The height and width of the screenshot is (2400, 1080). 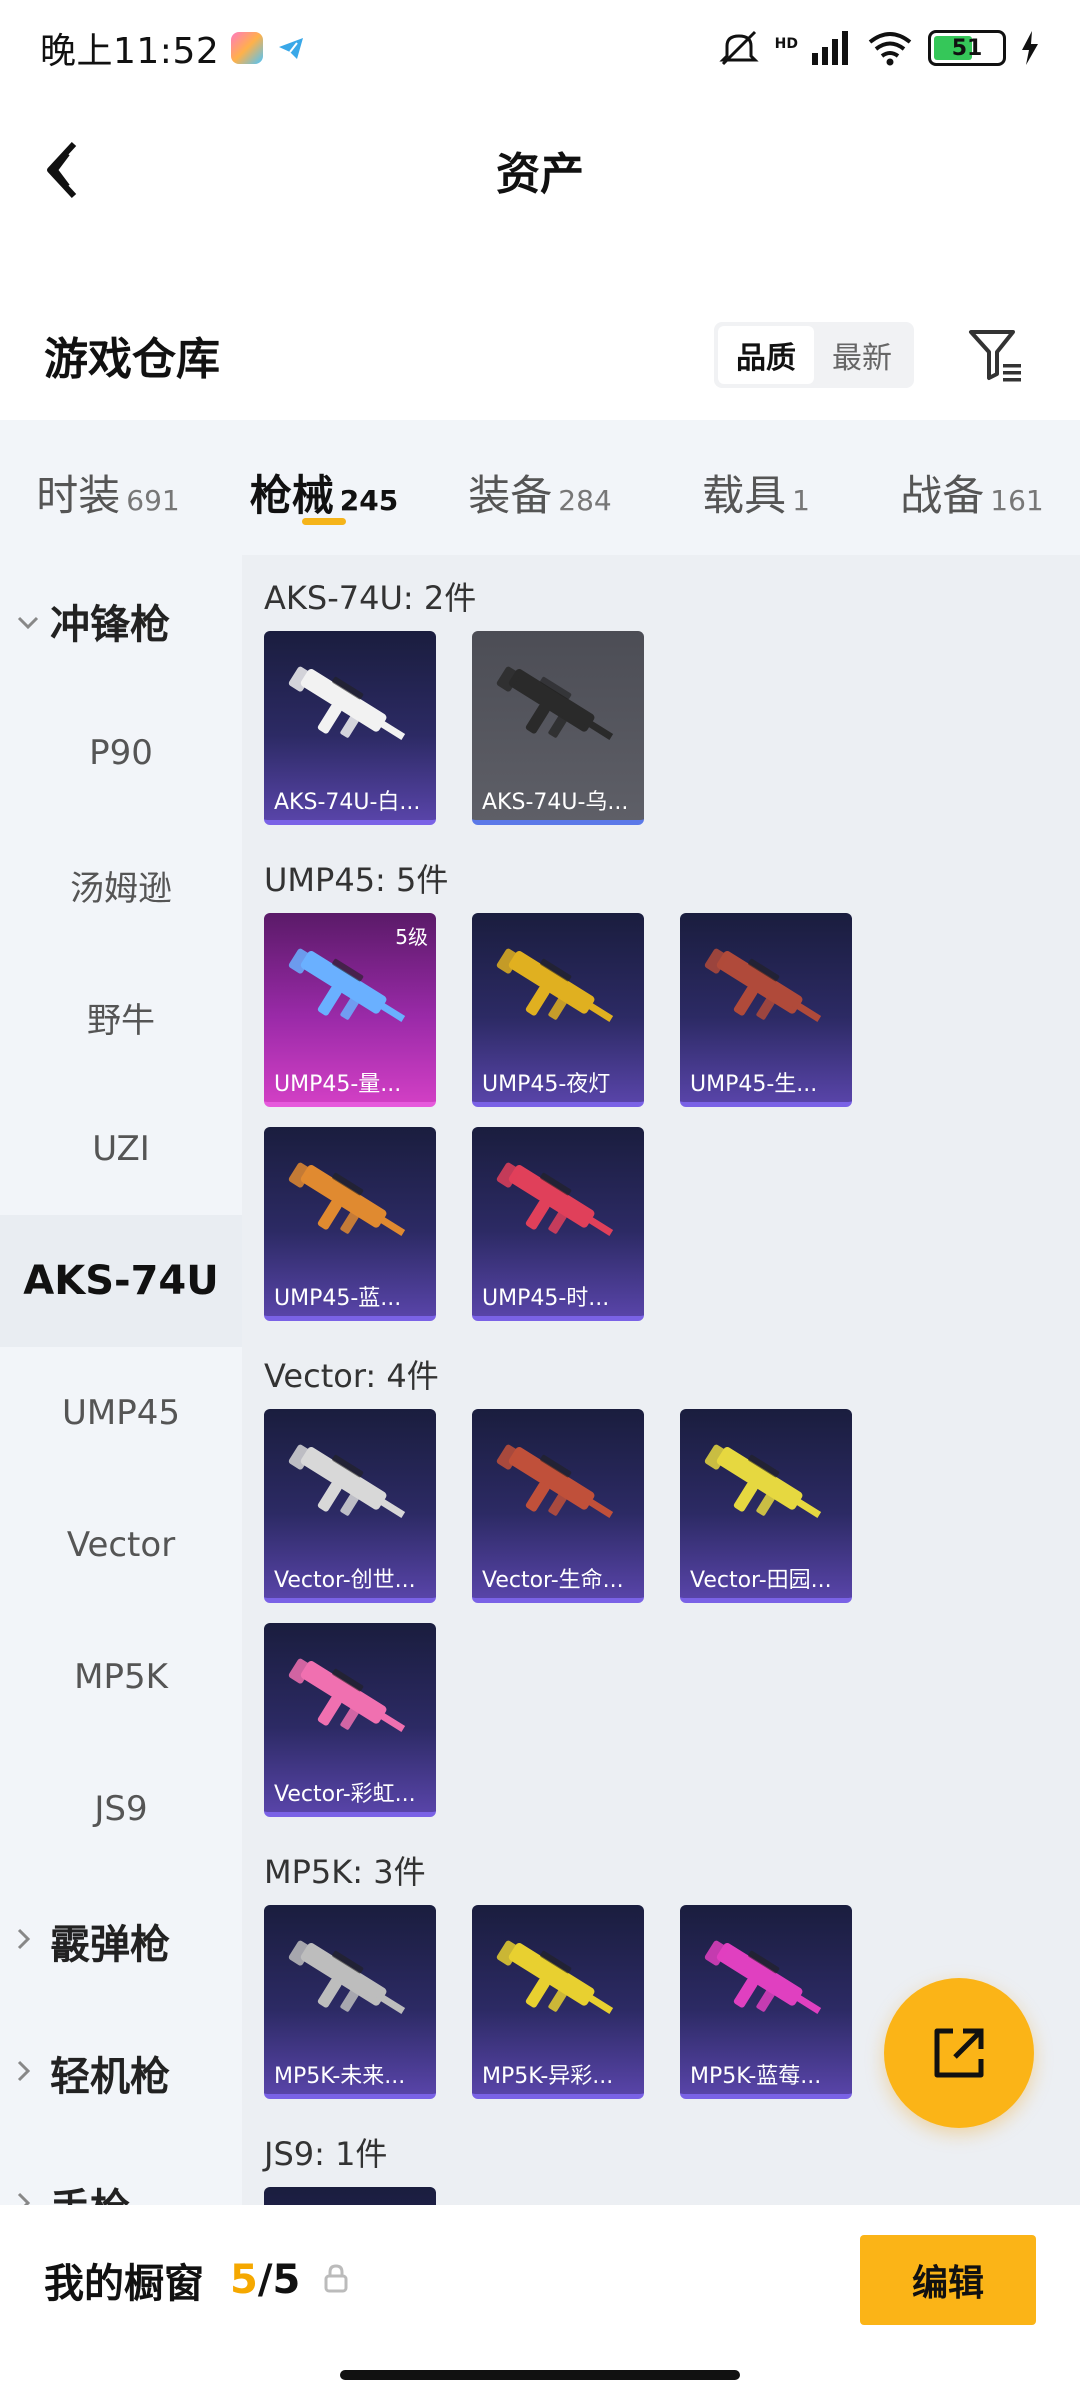 I want to click on sidebar-item-label: UMP45, so click(x=121, y=1413).